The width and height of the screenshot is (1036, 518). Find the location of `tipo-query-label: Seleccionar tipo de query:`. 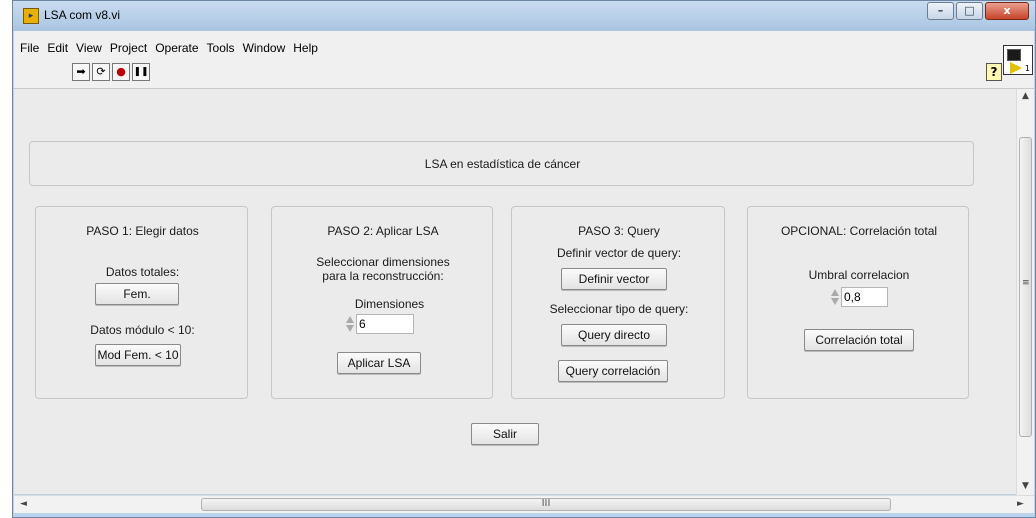

tipo-query-label: Seleccionar tipo de query: is located at coordinates (619, 309).